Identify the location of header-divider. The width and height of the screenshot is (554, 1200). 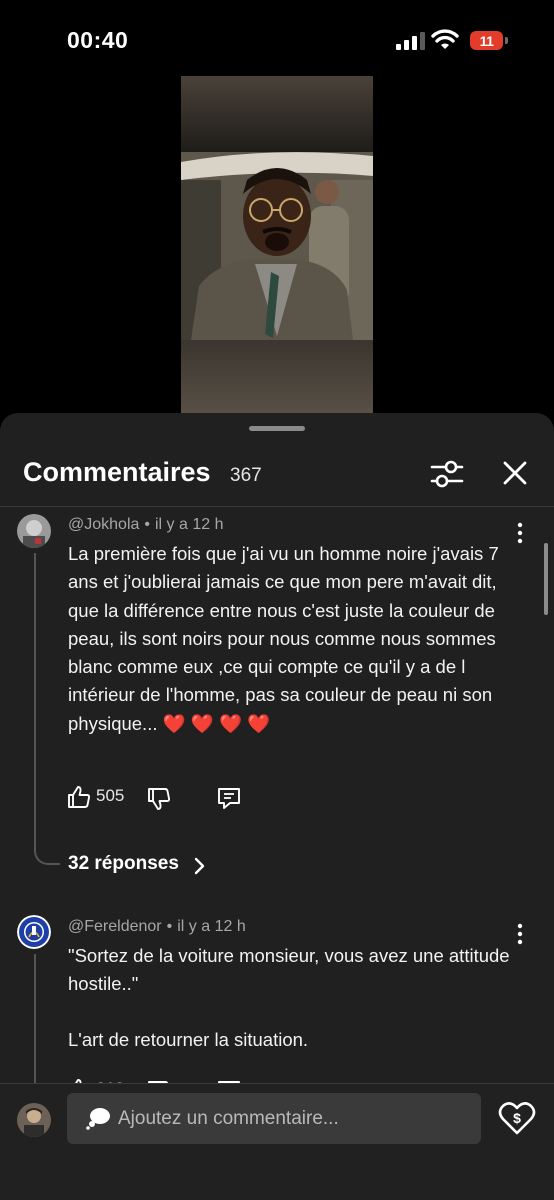
(277, 506).